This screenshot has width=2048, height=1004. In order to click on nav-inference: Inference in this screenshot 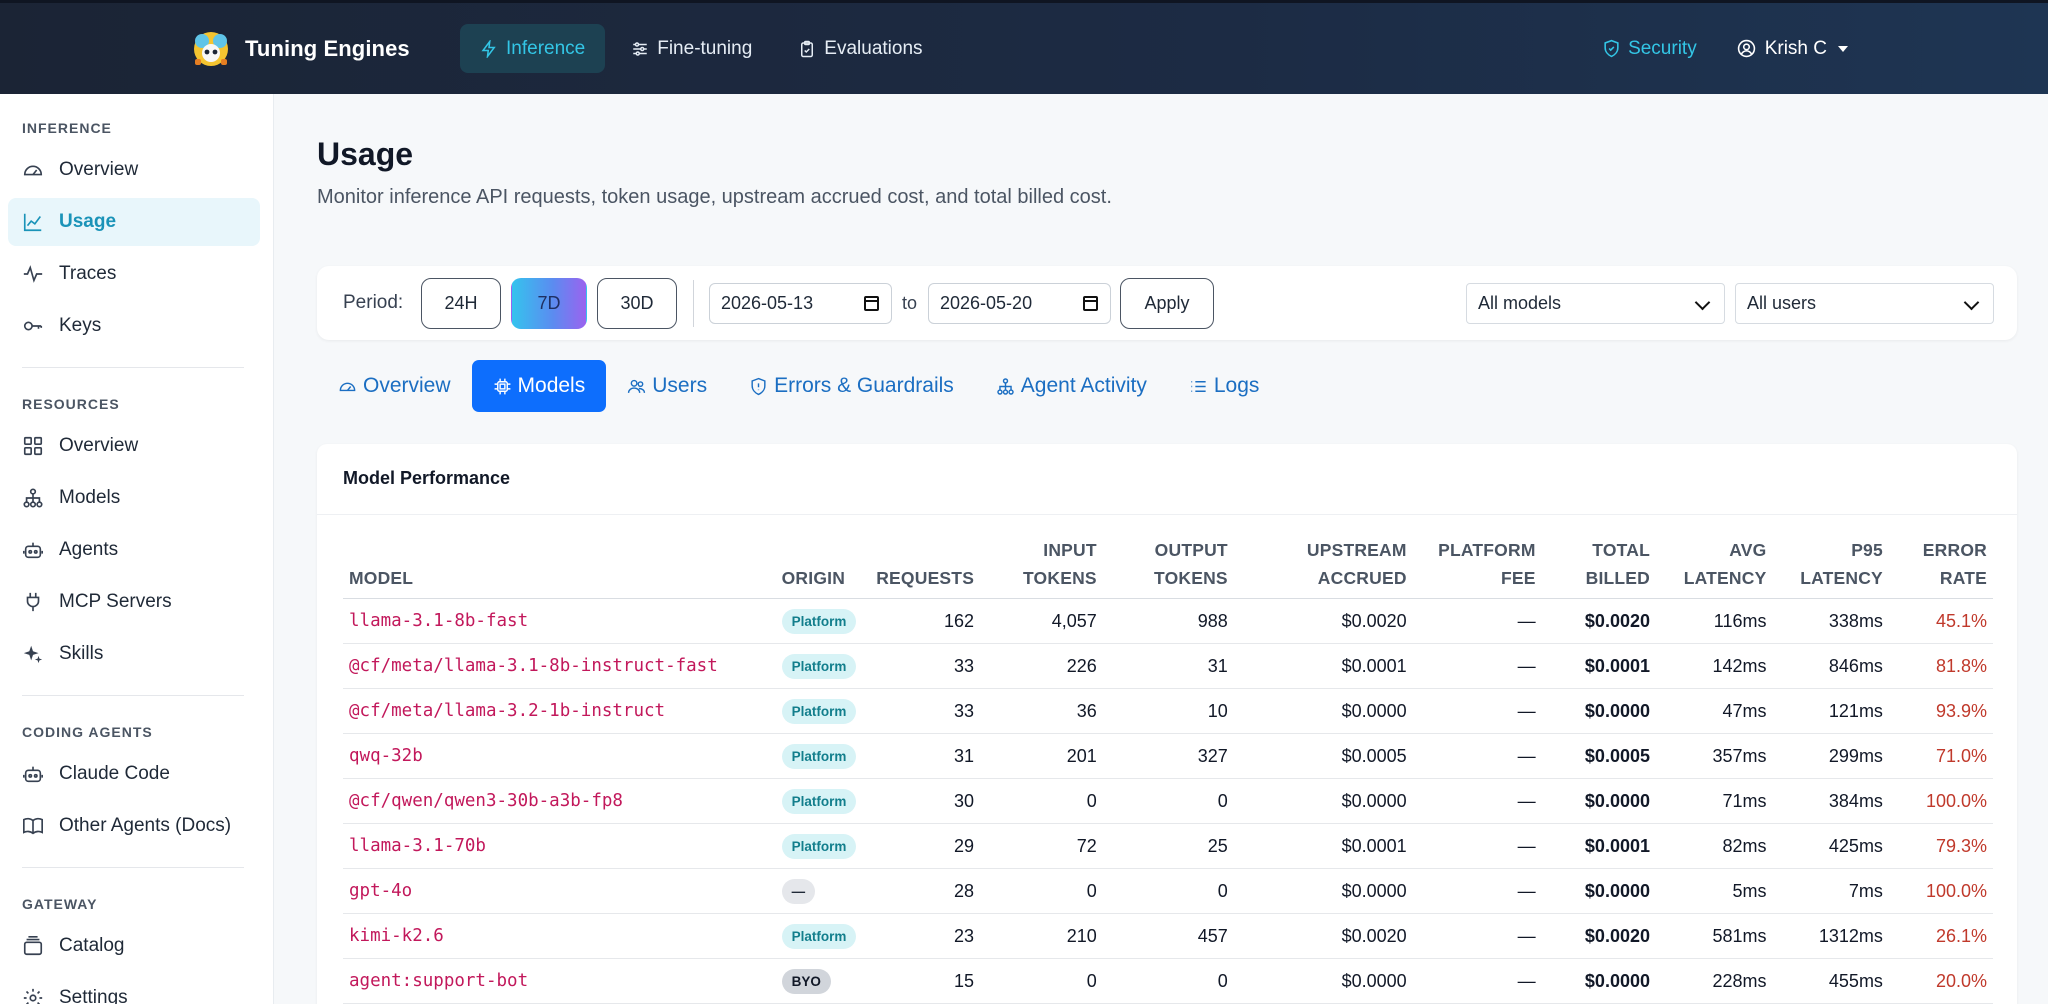, I will do `click(533, 48)`.